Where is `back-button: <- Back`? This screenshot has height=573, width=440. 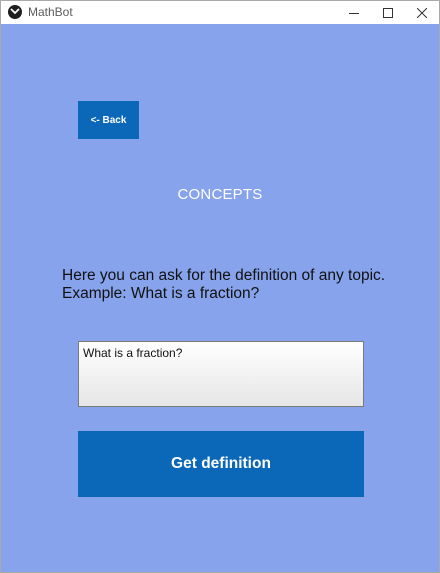 back-button: <- Back is located at coordinates (108, 120).